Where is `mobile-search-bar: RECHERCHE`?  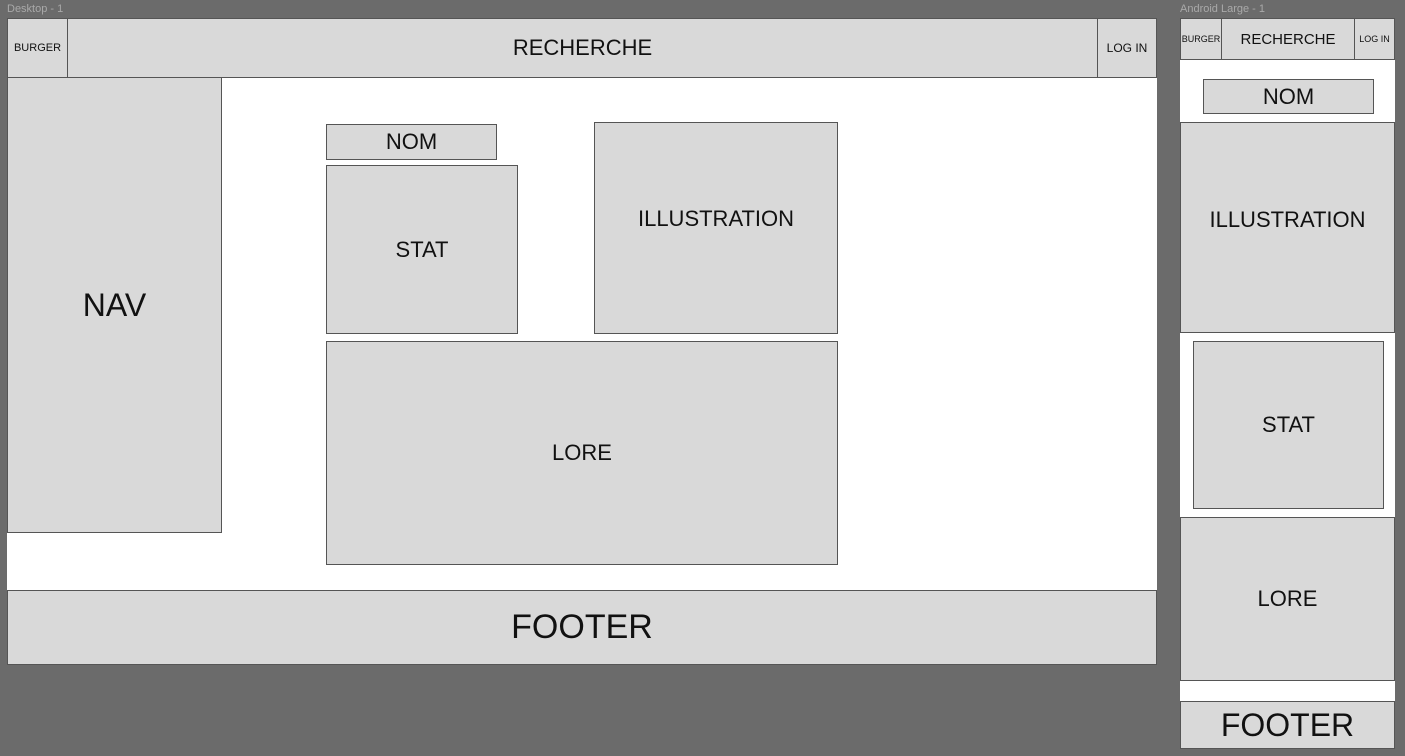
mobile-search-bar: RECHERCHE is located at coordinates (1288, 39).